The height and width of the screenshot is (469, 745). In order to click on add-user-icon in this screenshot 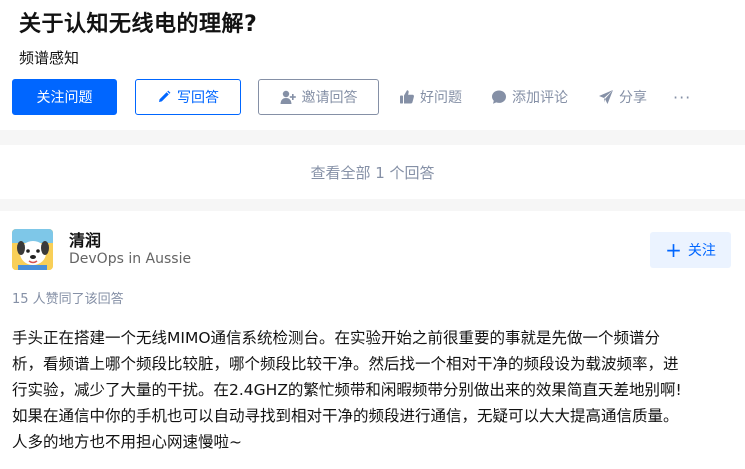, I will do `click(288, 97)`.